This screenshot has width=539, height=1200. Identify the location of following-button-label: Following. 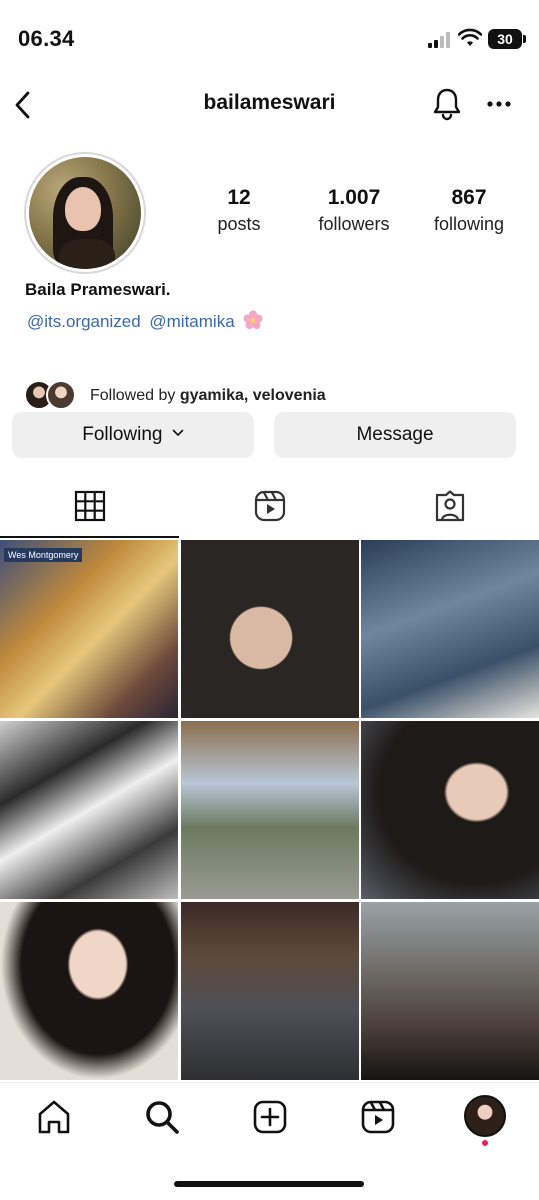
(122, 434).